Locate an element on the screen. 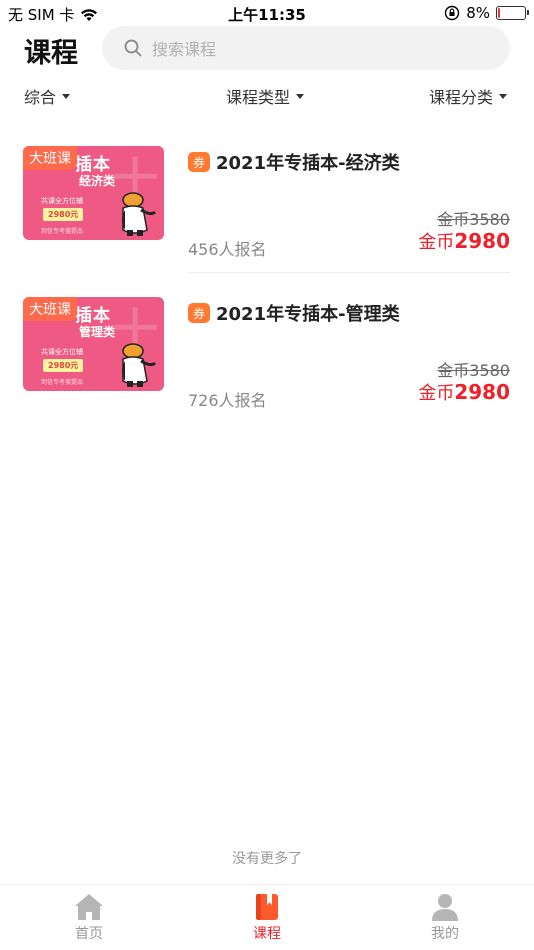 The width and height of the screenshot is (534, 950). battery-percent: 8% is located at coordinates (478, 13).